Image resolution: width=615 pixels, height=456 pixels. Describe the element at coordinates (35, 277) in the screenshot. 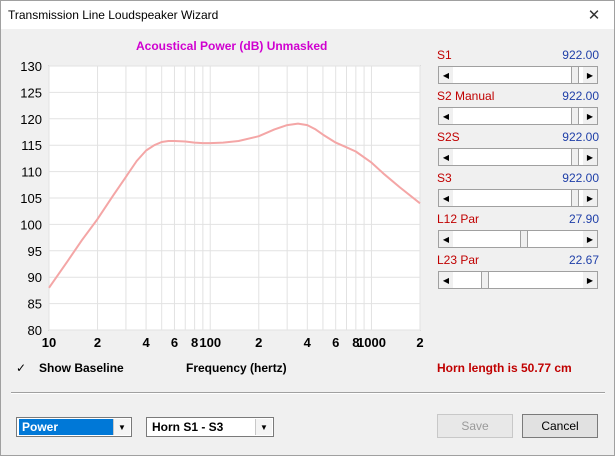

I see `y-tick-label: 90` at that location.